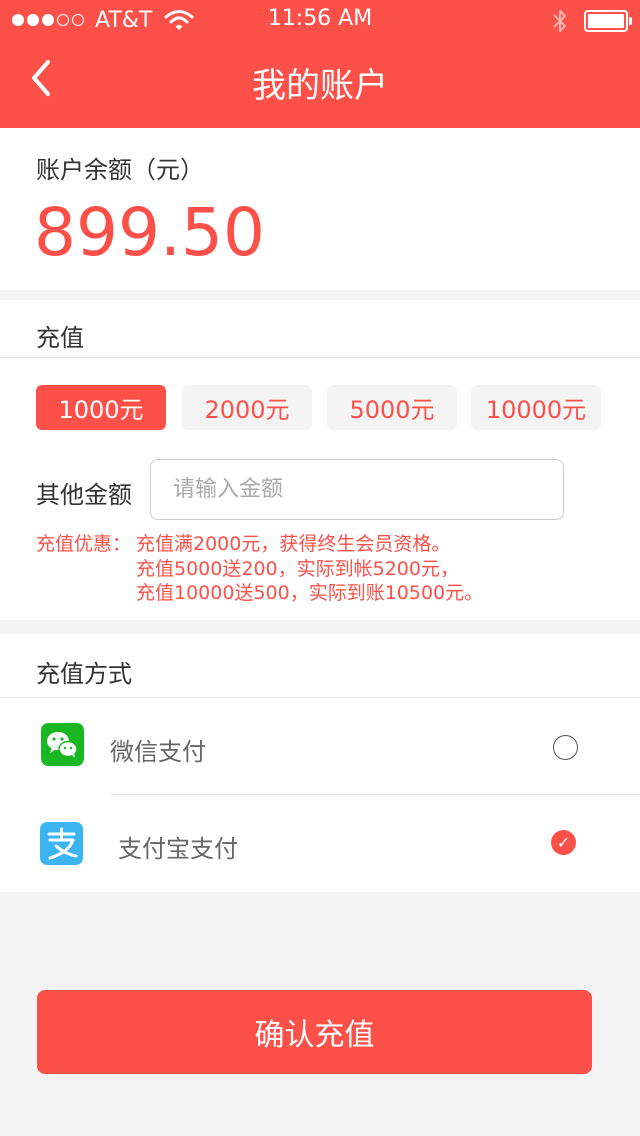  What do you see at coordinates (320, 843) in the screenshot?
I see `payment-option-alipay: 支付宝支付 ✓` at bounding box center [320, 843].